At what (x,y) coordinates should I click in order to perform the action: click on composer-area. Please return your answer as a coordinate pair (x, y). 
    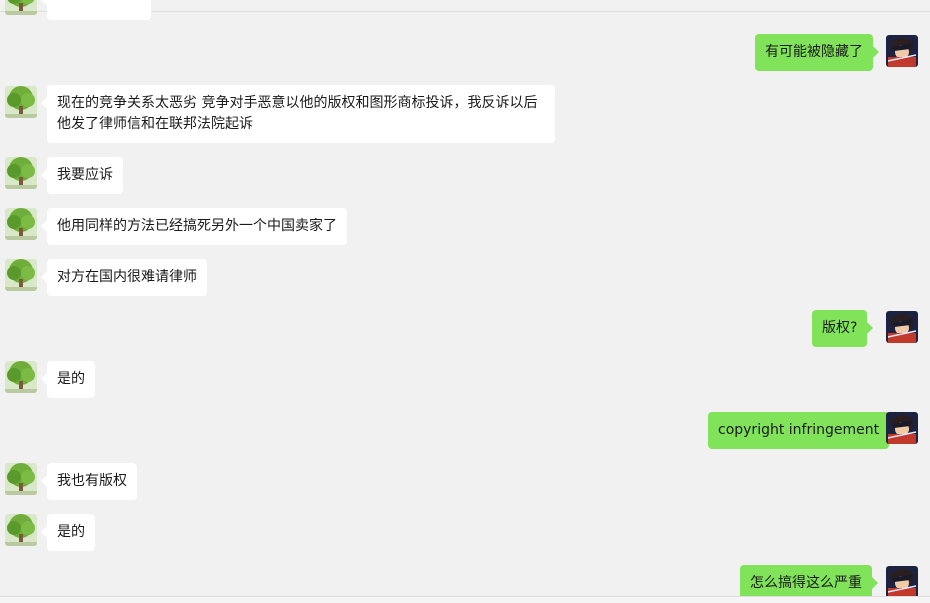
    Looking at the image, I should click on (465, 600).